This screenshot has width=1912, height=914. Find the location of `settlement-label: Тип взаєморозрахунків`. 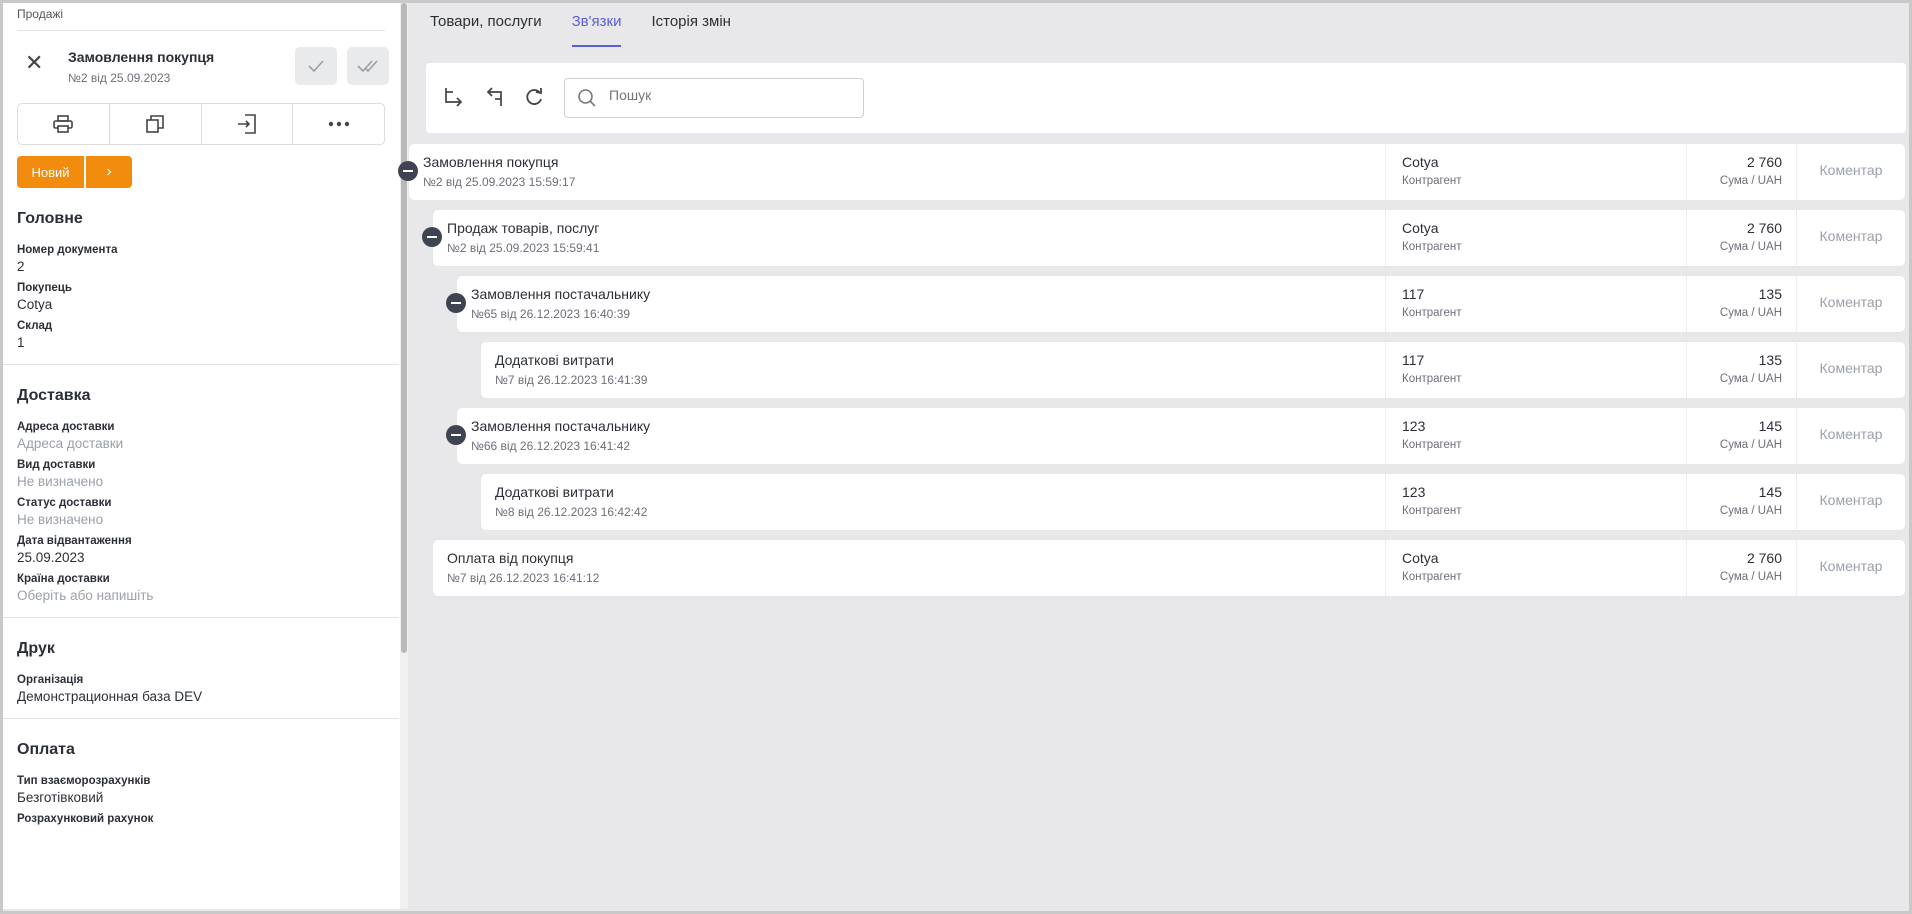

settlement-label: Тип взаєморозрахунків is located at coordinates (84, 781).